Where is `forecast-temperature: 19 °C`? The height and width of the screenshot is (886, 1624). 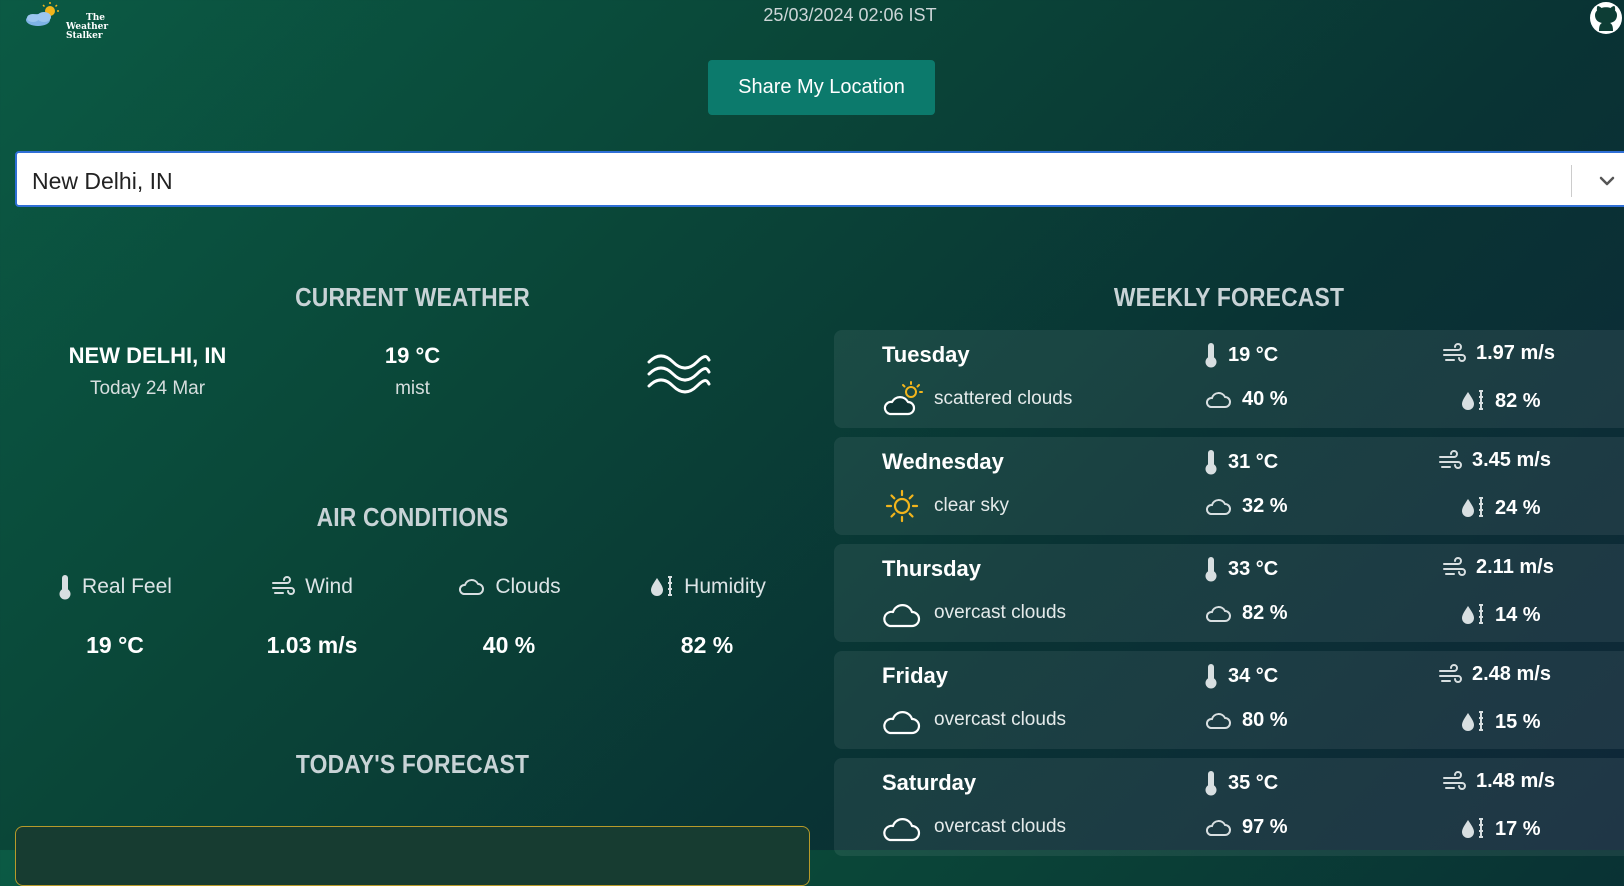 forecast-temperature: 19 °C is located at coordinates (1241, 355).